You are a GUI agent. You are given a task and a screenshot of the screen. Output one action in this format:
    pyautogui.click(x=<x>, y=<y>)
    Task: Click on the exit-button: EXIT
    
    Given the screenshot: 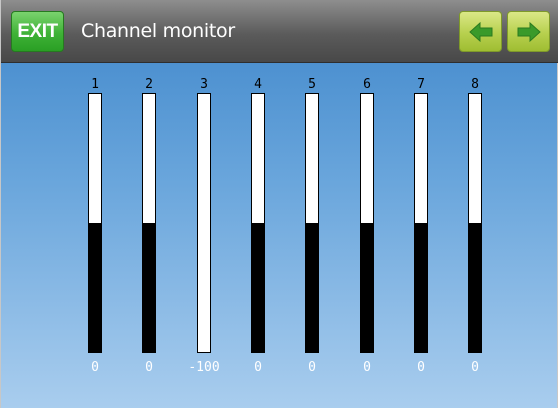 What is the action you would take?
    pyautogui.click(x=37, y=31)
    